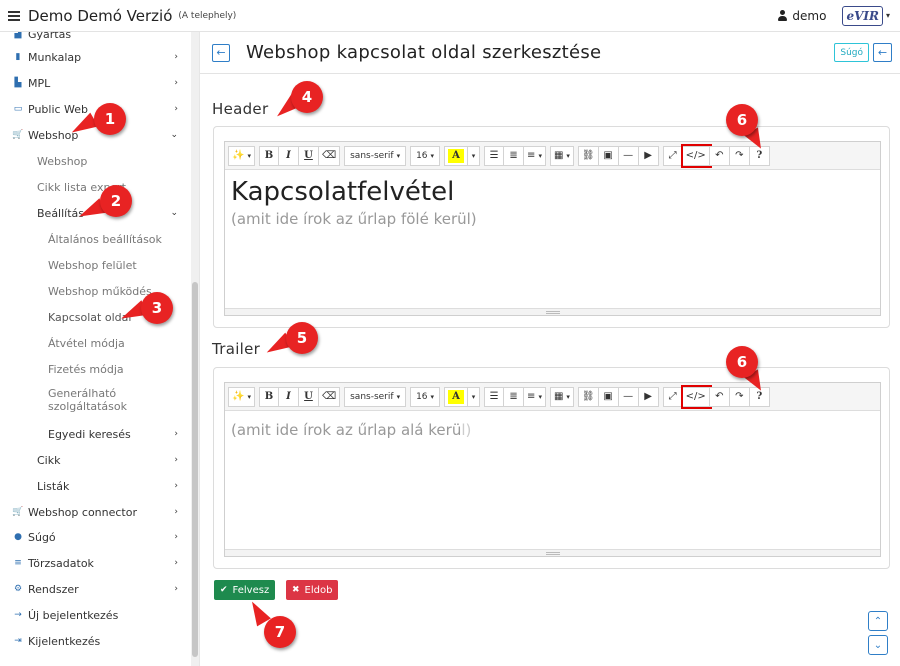 The height and width of the screenshot is (666, 900). I want to click on editor-content: (amit ide írok az űrlap alá kerül), so click(552, 428).